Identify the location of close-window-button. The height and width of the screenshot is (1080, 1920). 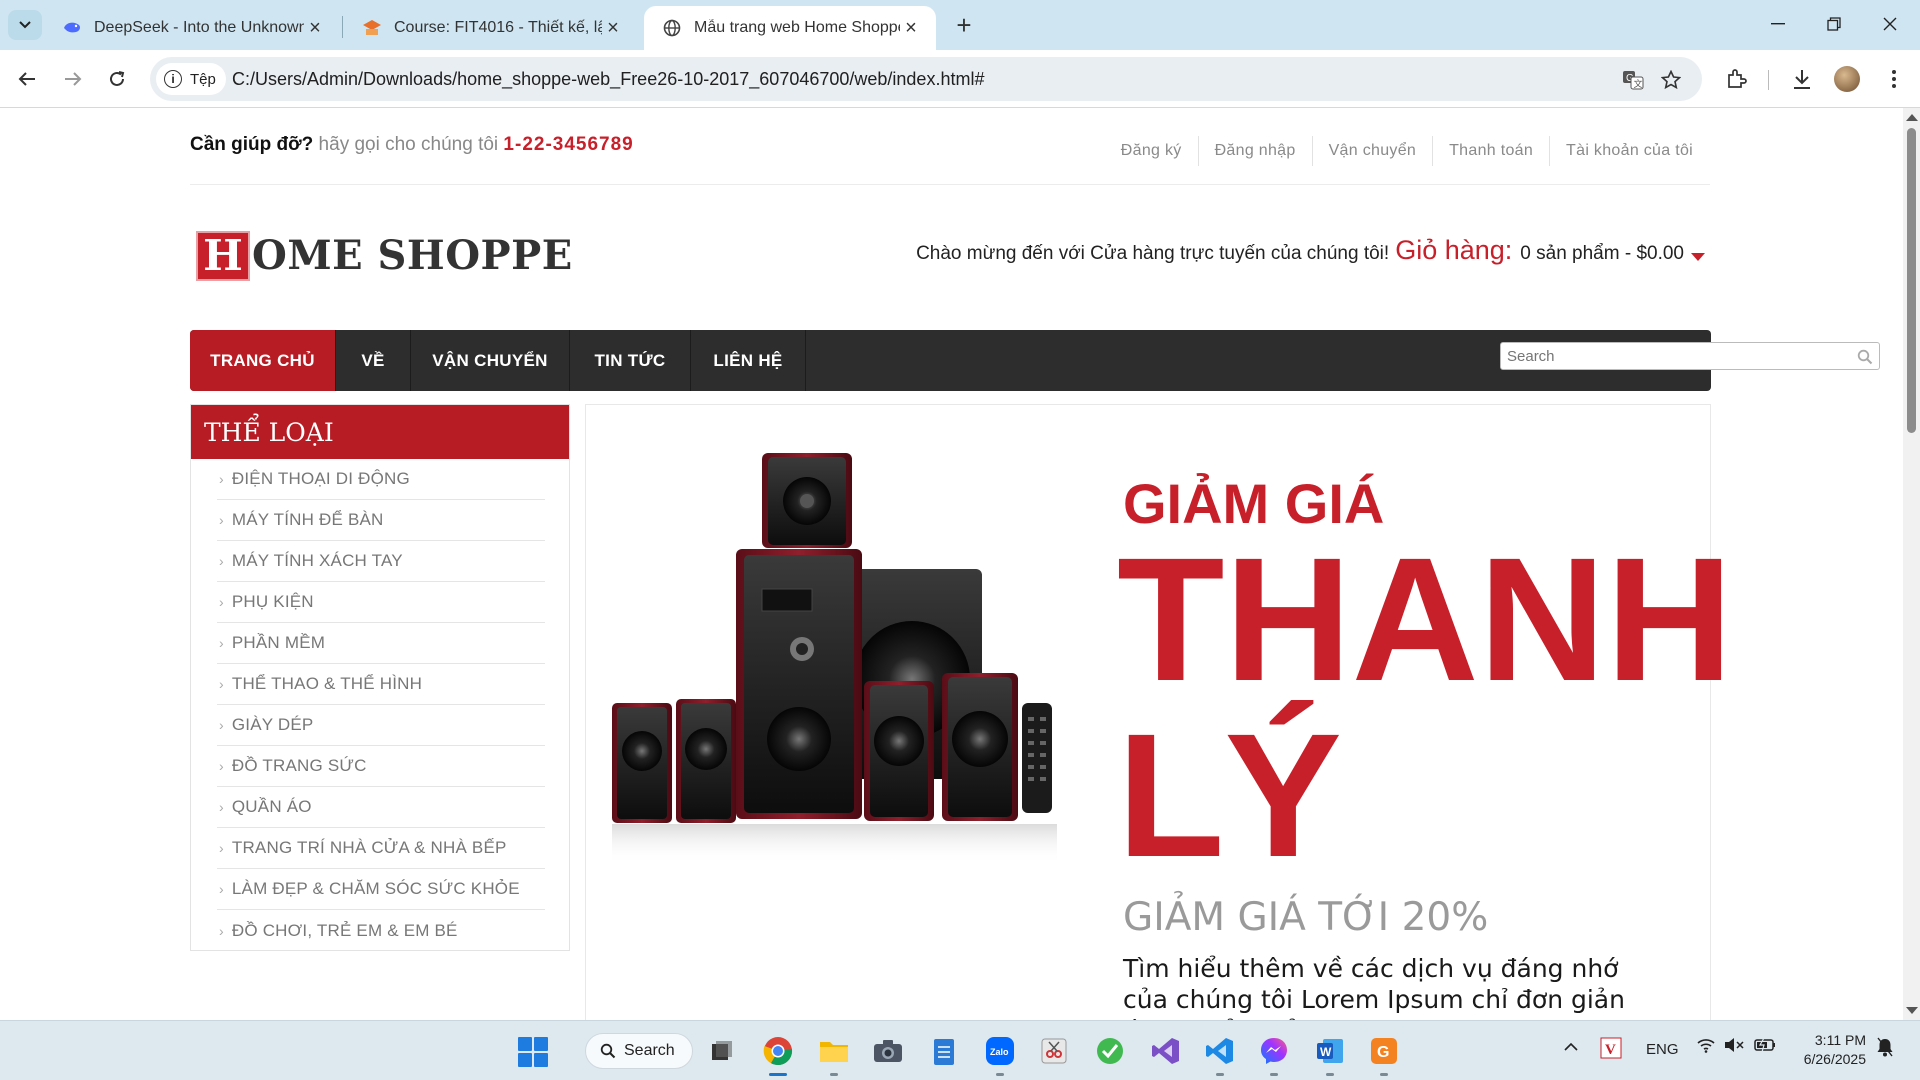
(1890, 24).